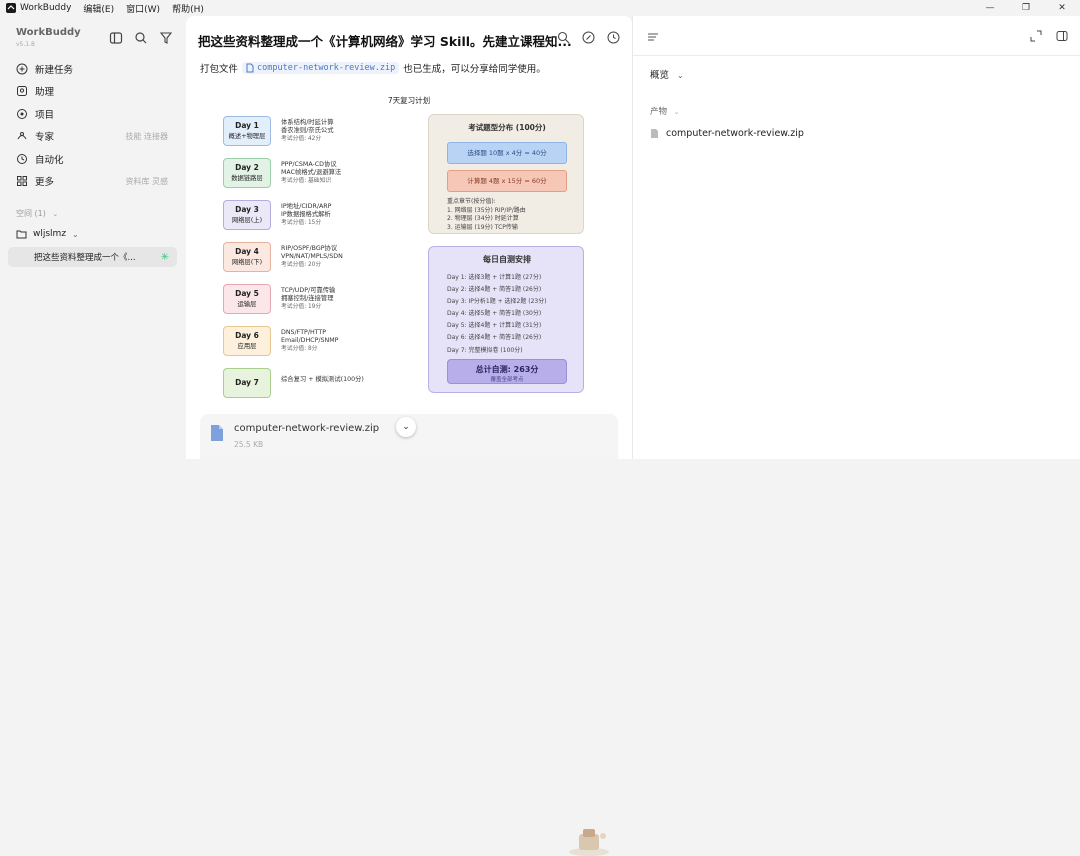 This screenshot has height=856, width=1080. I want to click on document-icon, so click(217, 433).